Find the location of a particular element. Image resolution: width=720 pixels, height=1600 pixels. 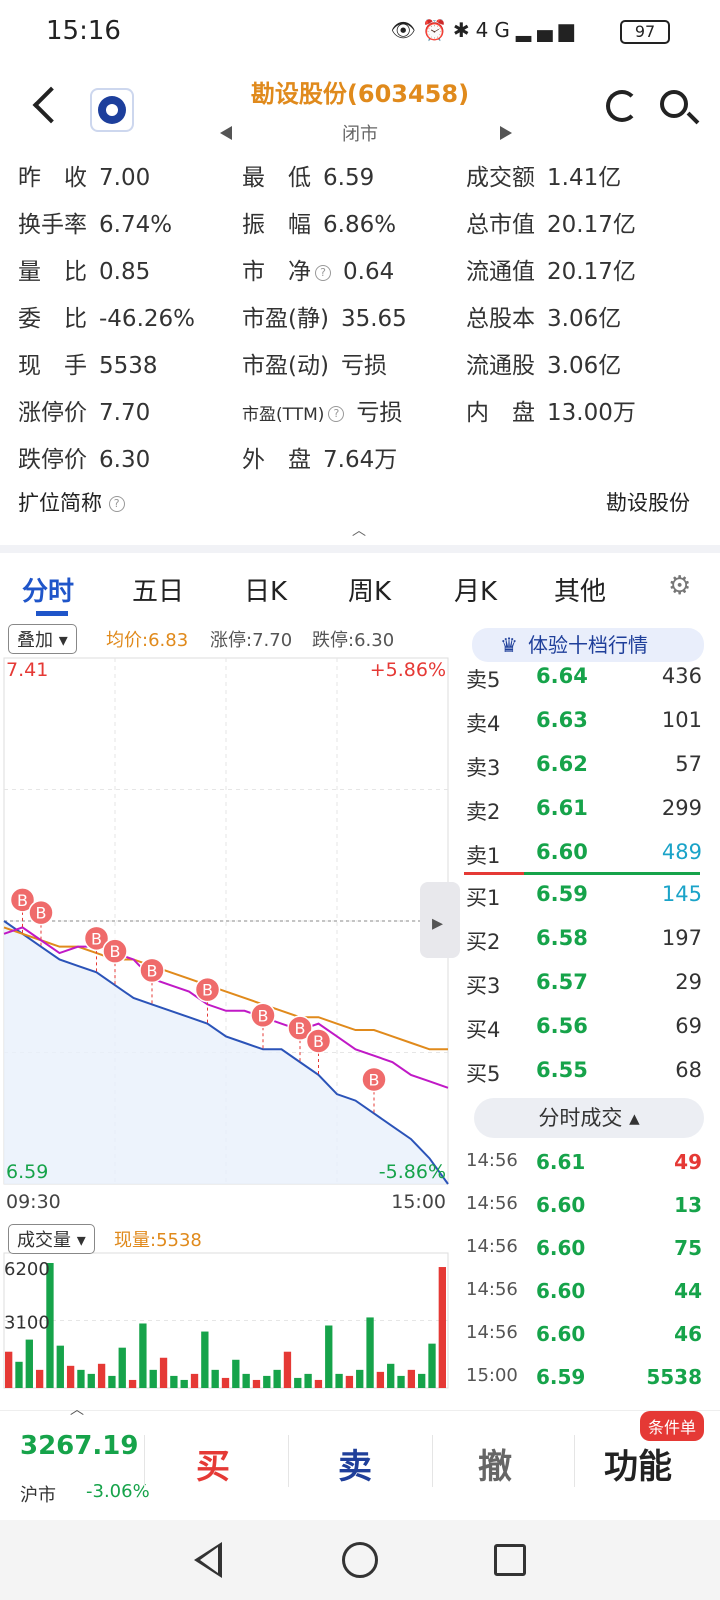

short-name-label: 扩位简称 ? is located at coordinates (71, 502).